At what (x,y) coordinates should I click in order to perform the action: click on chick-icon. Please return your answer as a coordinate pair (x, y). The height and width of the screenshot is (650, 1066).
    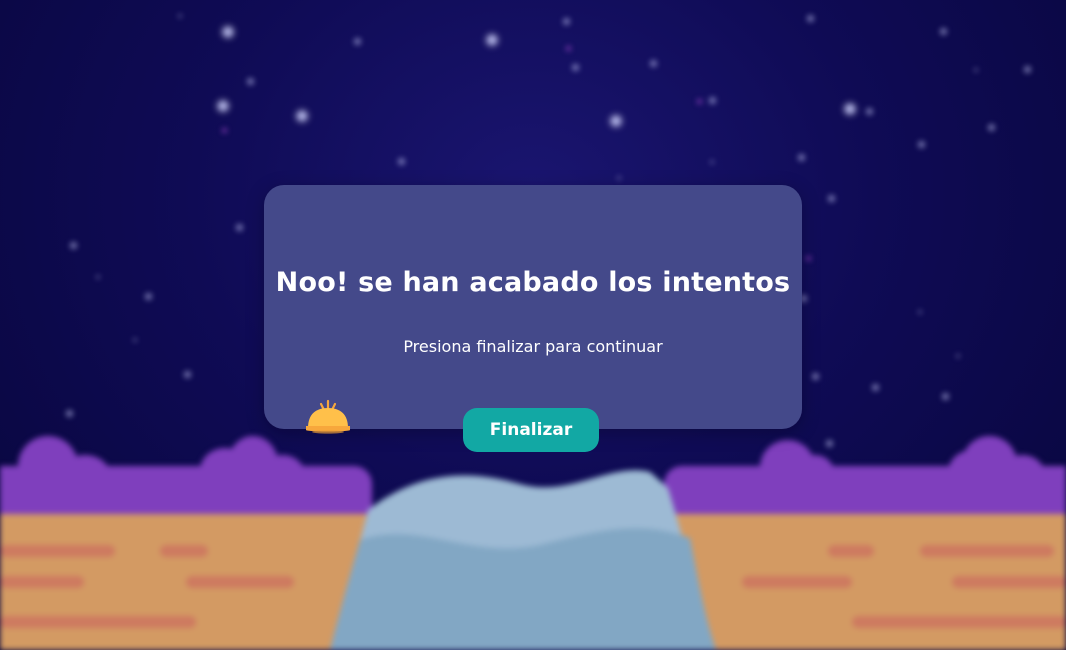
    Looking at the image, I should click on (328, 416).